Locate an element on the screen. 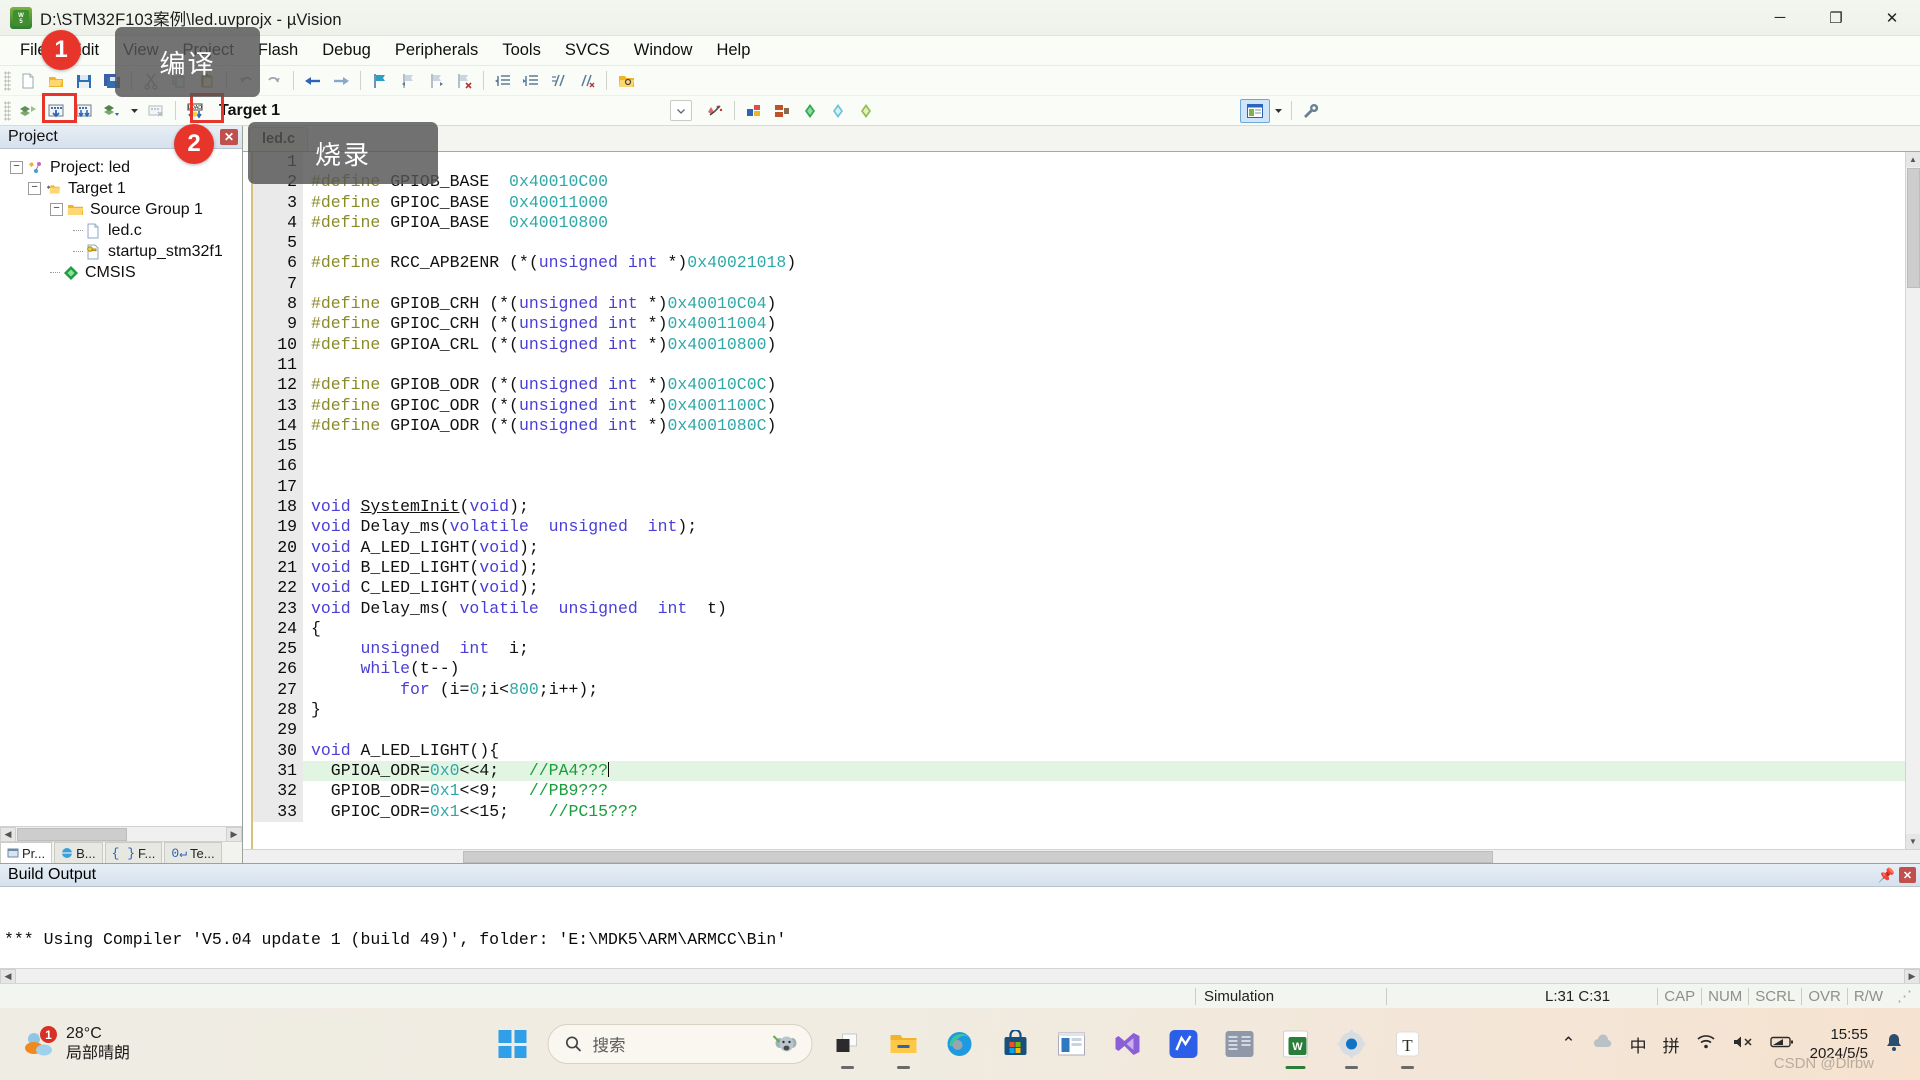  code-line: 24 { is located at coordinates (1079, 629).